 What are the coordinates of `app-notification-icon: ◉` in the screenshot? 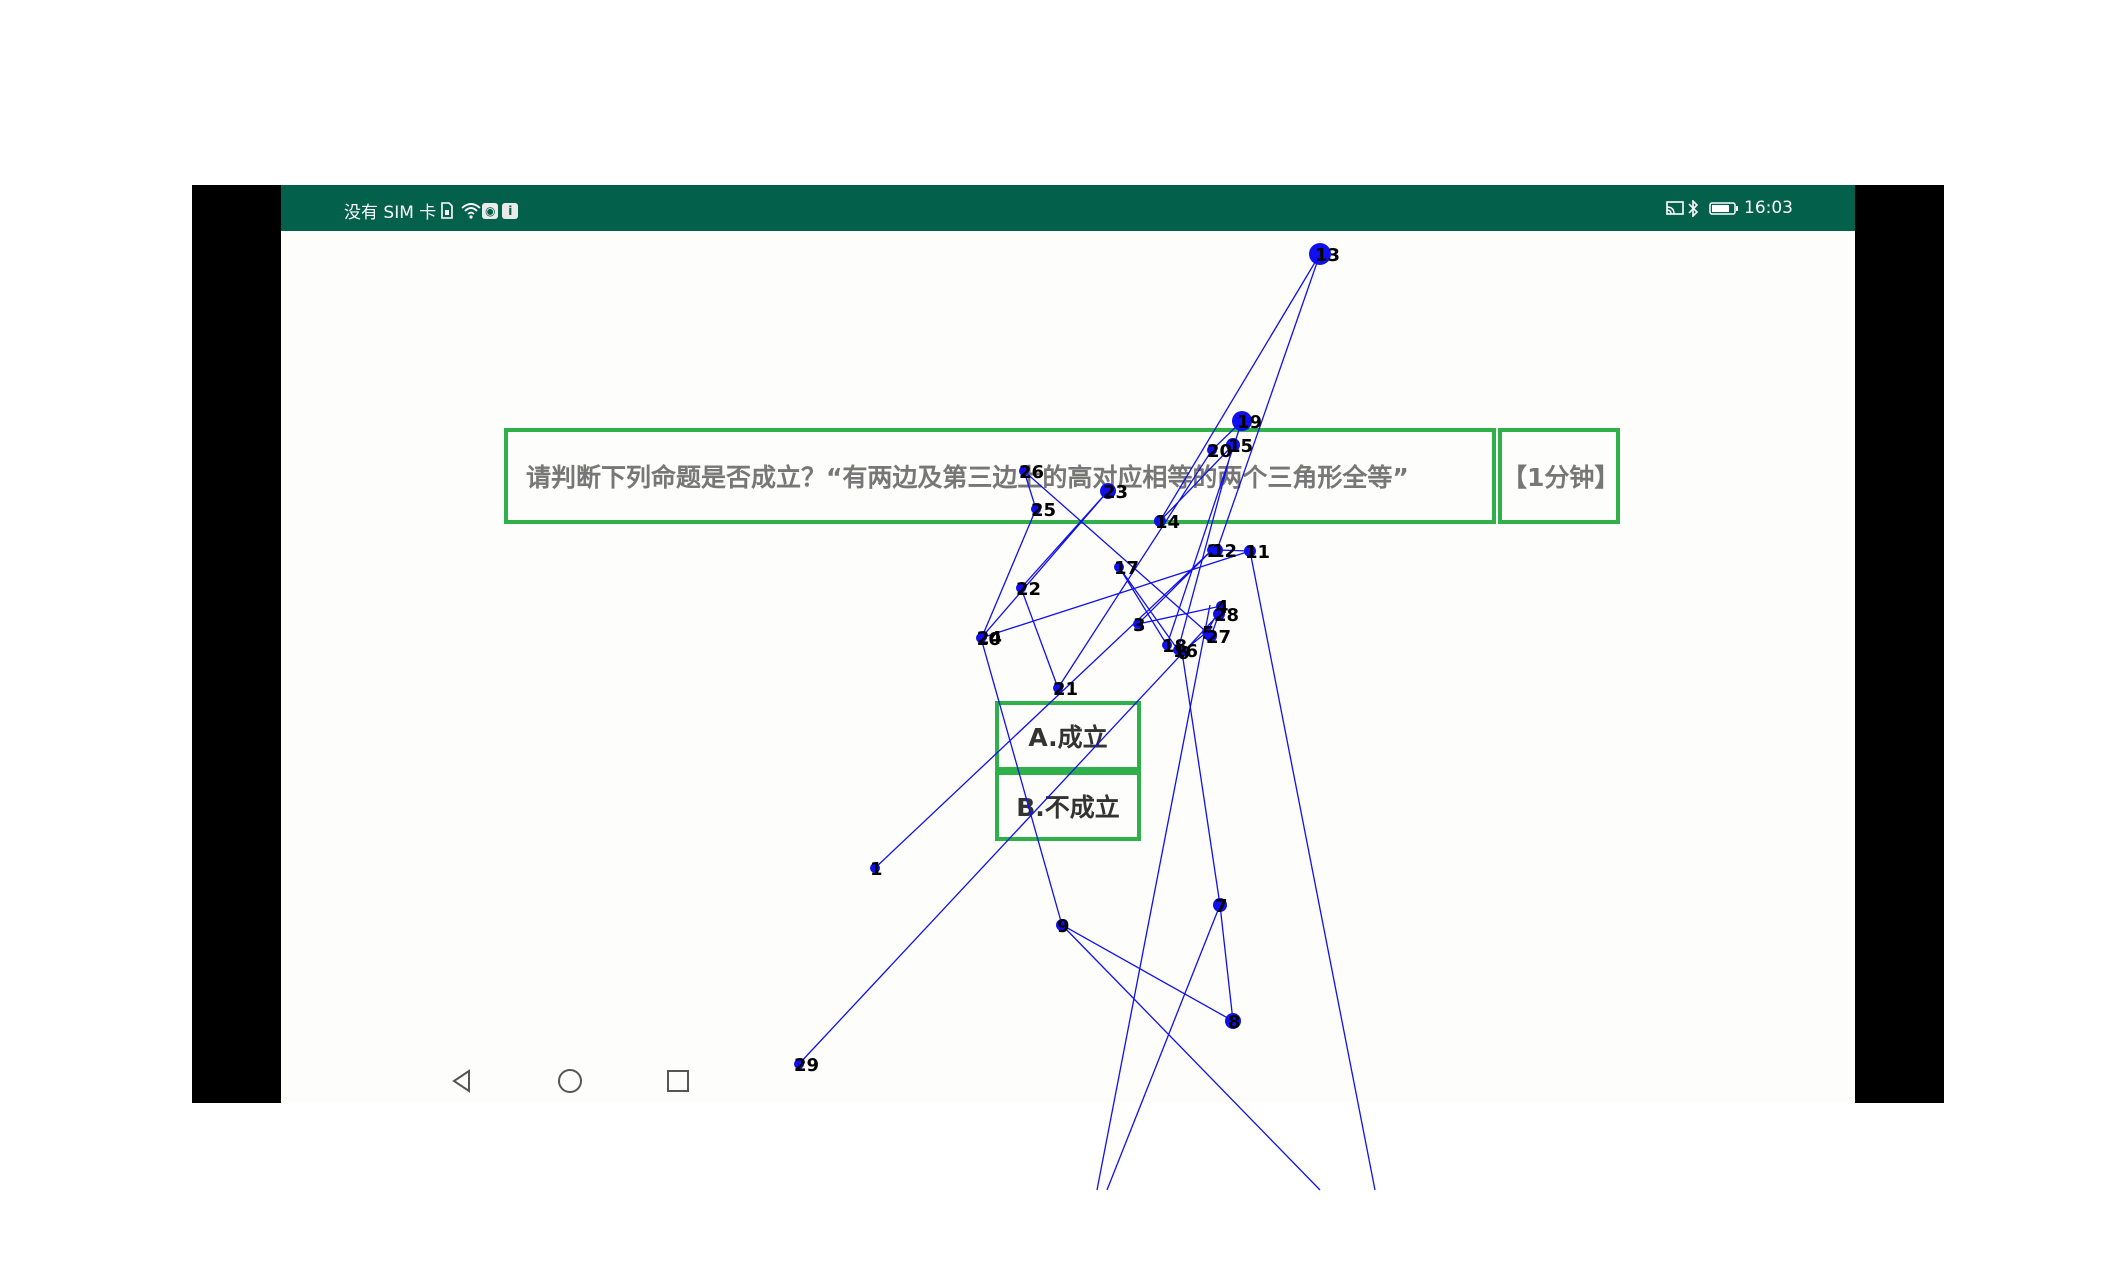 It's located at (490, 210).